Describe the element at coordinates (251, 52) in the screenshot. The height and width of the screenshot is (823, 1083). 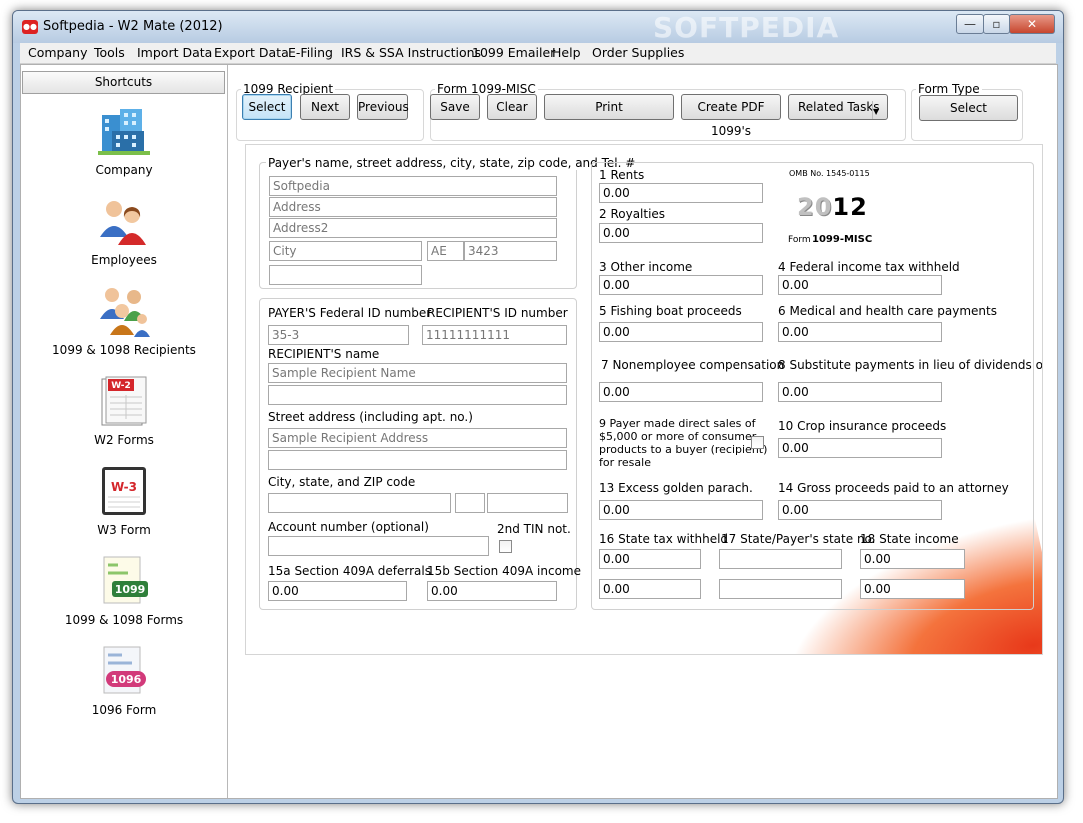
I see `menu-export-data: Export Data` at that location.